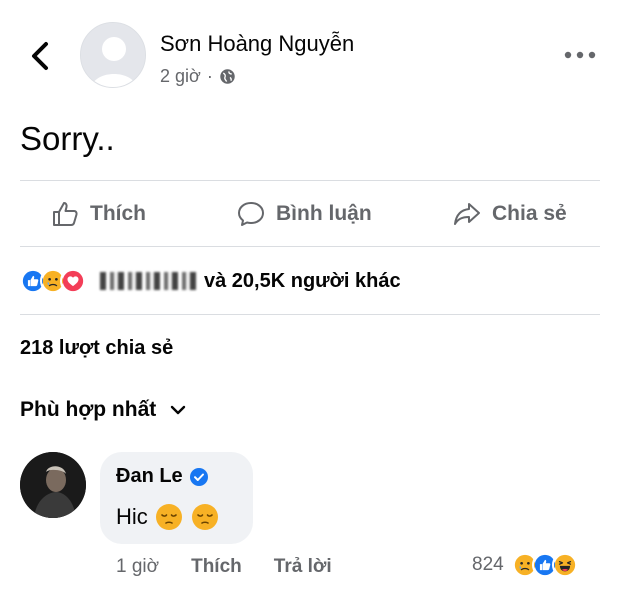 The image size is (620, 591). I want to click on commenter-name-row: Đan Le, so click(162, 476).